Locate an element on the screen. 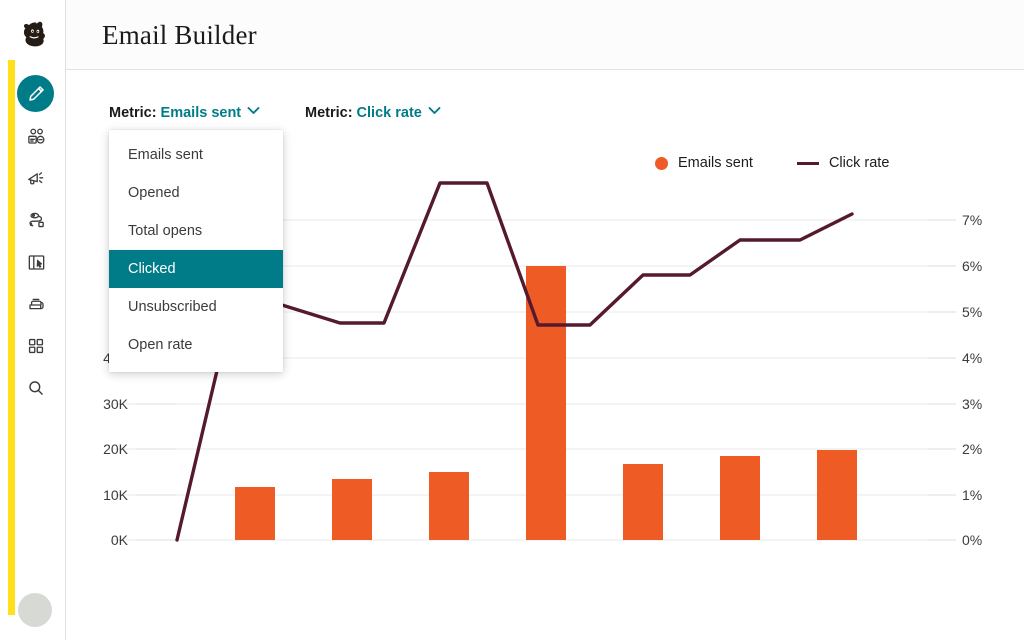  svg-text: 5% is located at coordinates (972, 312).